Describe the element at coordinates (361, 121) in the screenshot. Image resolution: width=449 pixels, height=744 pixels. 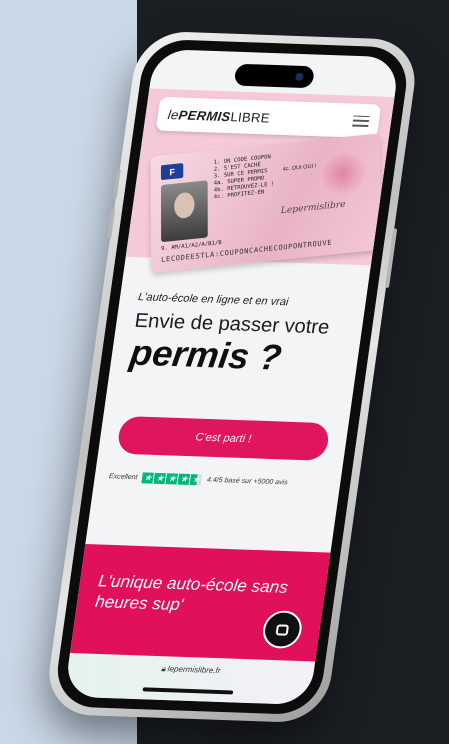
I see `hamburger-menu-icon` at that location.